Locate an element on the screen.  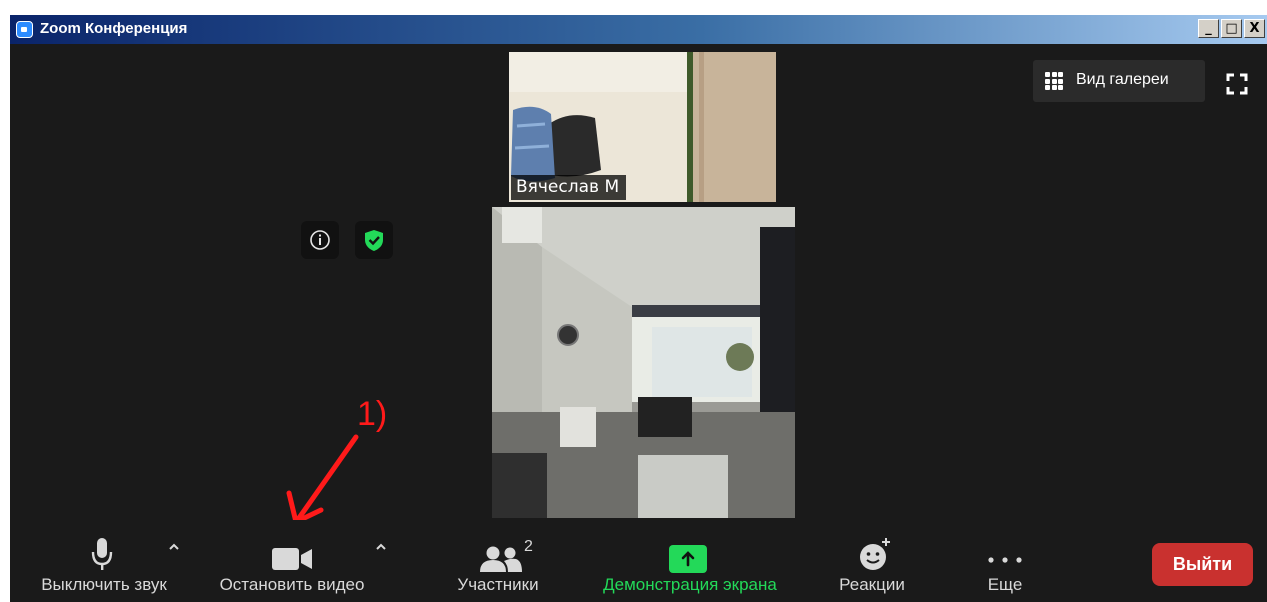
more-dots-icon is located at coordinates (1005, 560).